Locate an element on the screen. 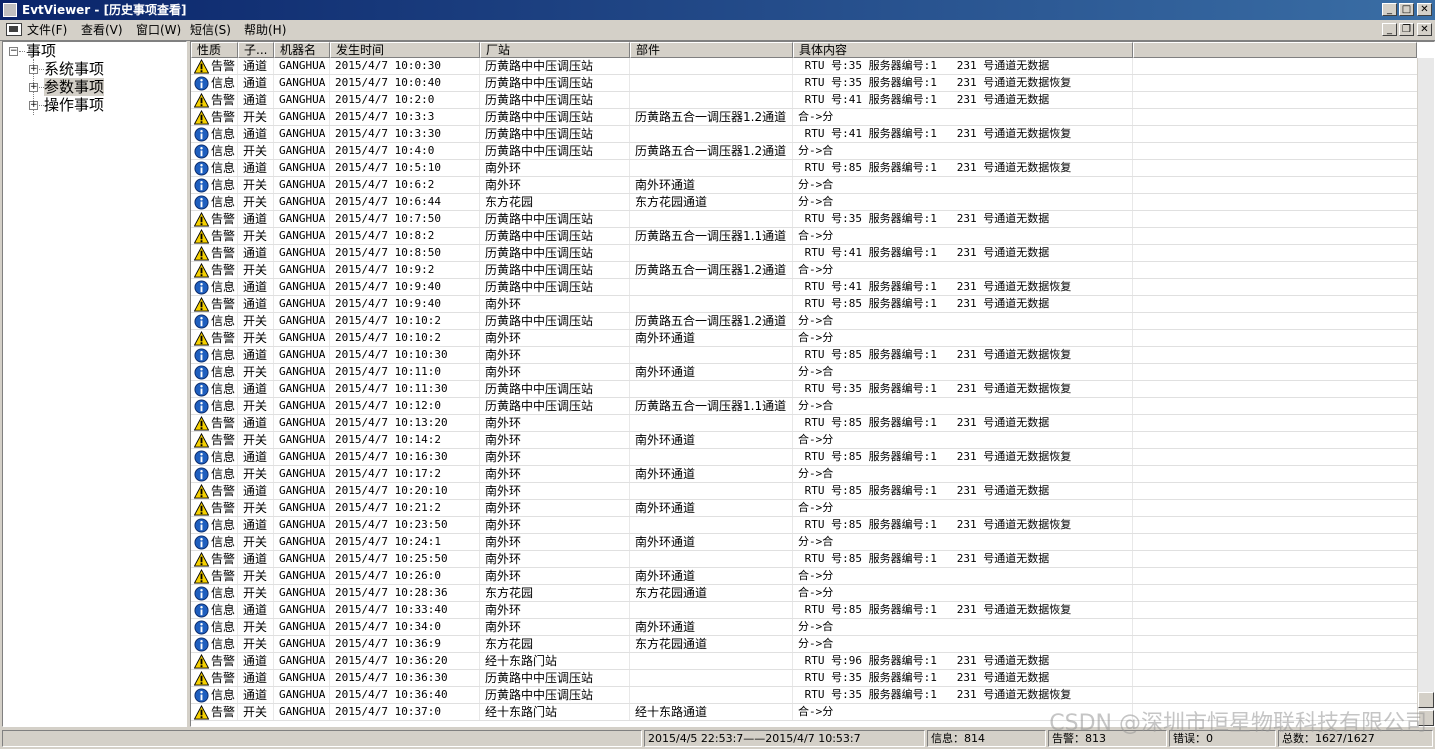 Image resolution: width=1435 pixels, height=749 pixels. mdi-minimize-button: _ is located at coordinates (1389, 29).